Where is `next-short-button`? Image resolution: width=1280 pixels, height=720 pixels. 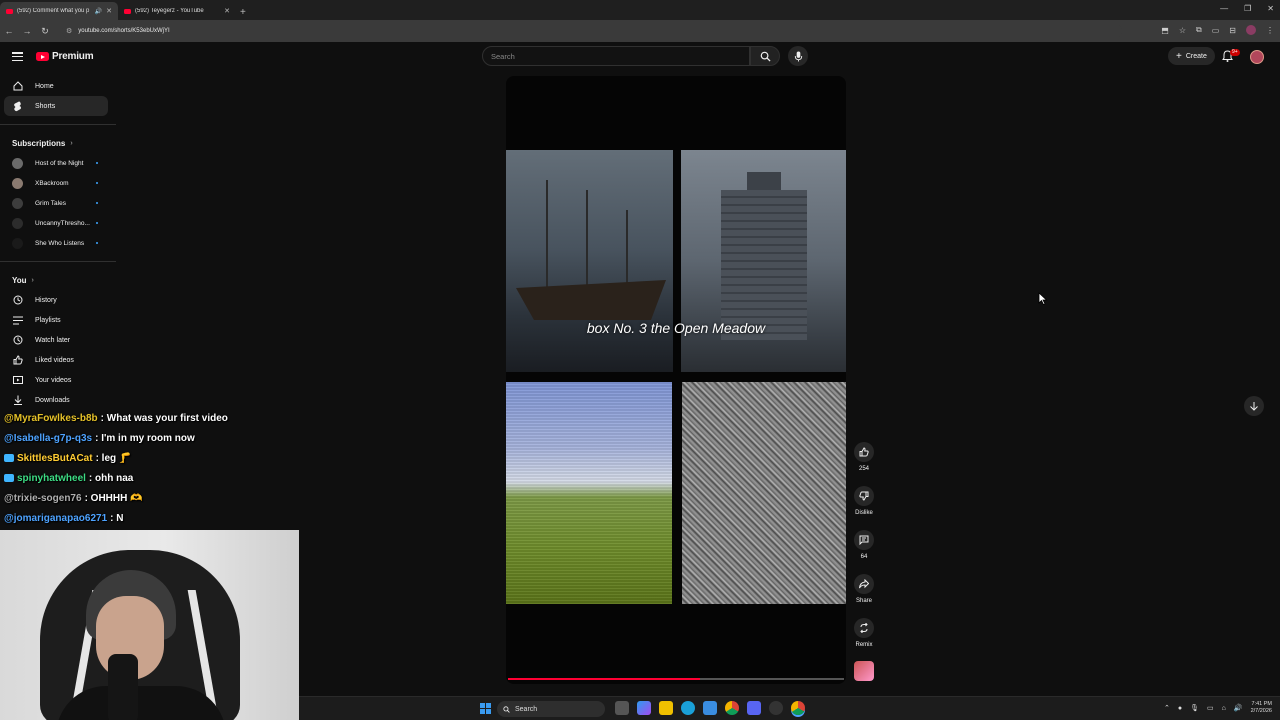 next-short-button is located at coordinates (1254, 406).